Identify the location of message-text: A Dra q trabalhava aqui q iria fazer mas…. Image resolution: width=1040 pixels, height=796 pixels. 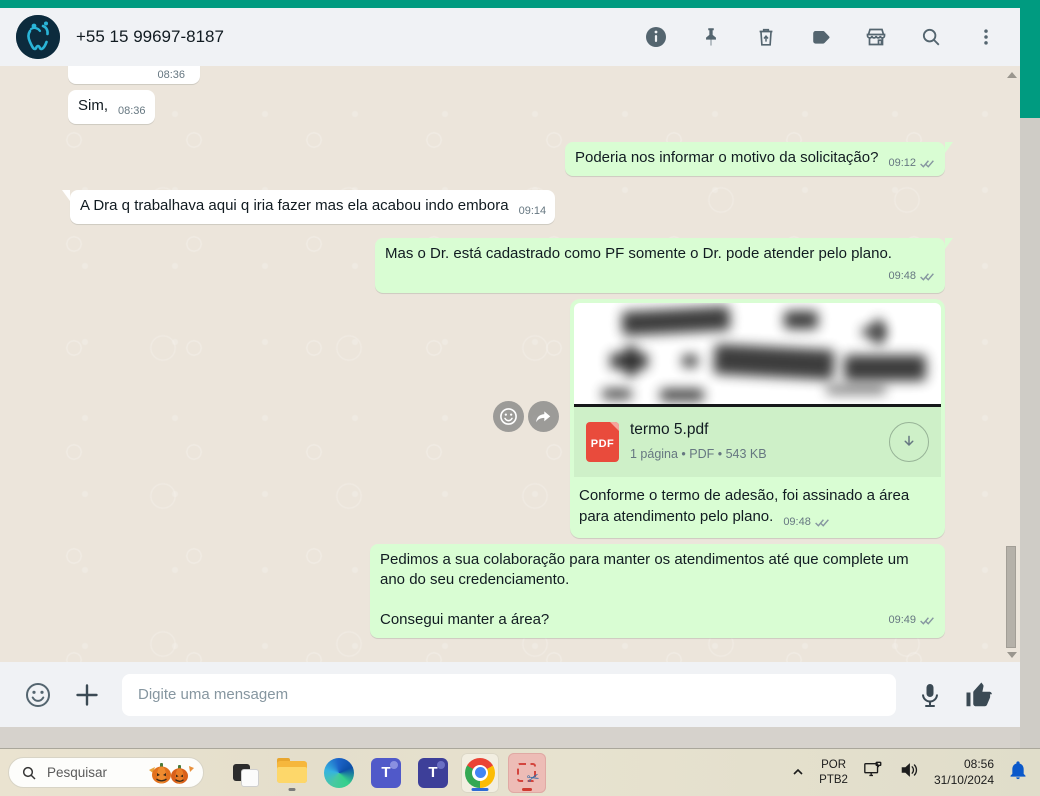
(294, 205).